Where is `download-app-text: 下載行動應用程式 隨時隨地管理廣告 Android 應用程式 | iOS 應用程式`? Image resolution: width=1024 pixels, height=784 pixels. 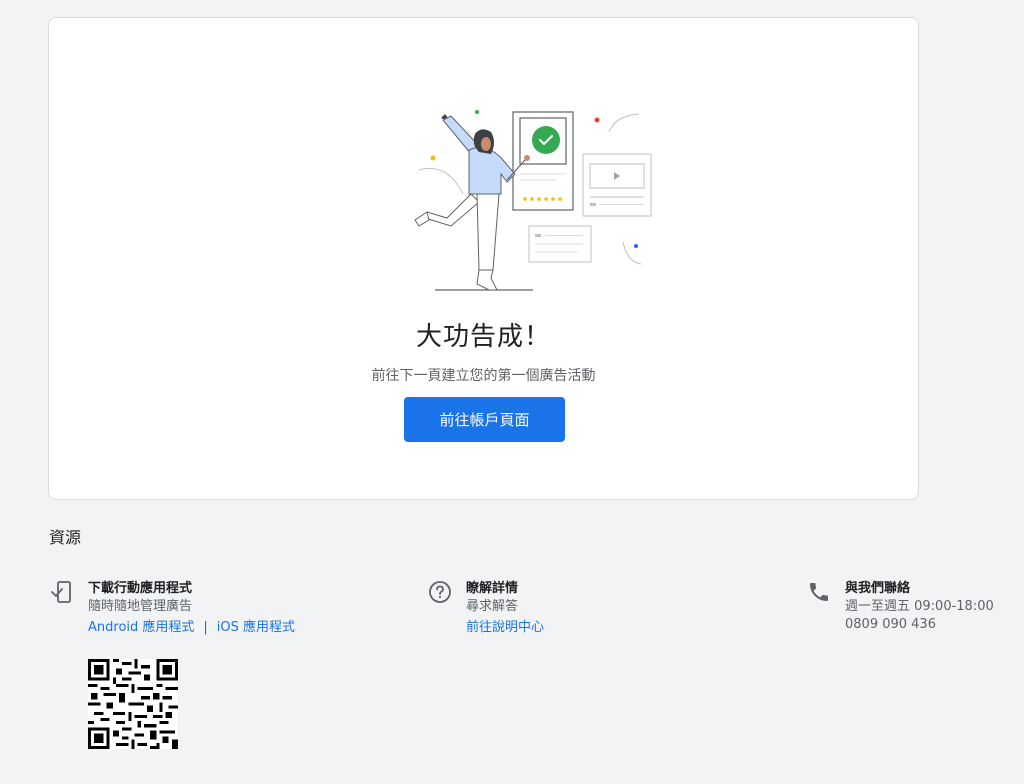
download-app-text: 下載行動應用程式 隨時隨地管理廣告 Android 應用程式 | iOS 應用程式 is located at coordinates (191, 608).